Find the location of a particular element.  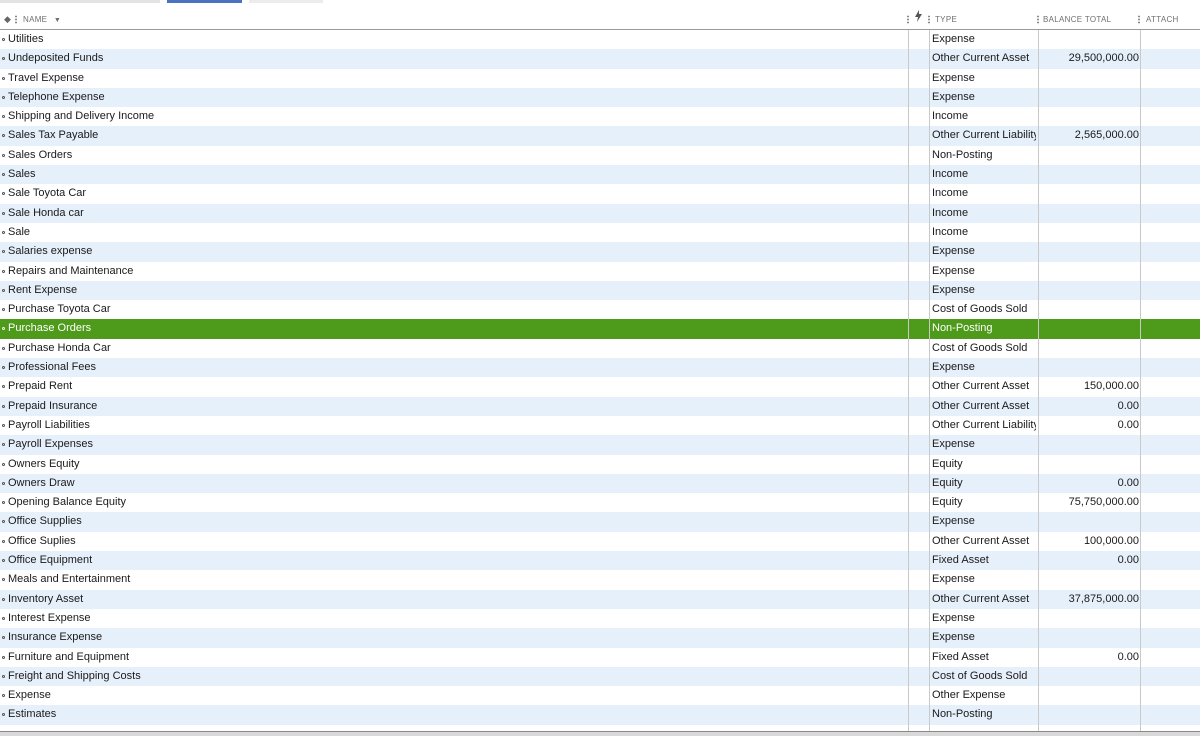

bottom-scrollbar-track is located at coordinates (600, 733).